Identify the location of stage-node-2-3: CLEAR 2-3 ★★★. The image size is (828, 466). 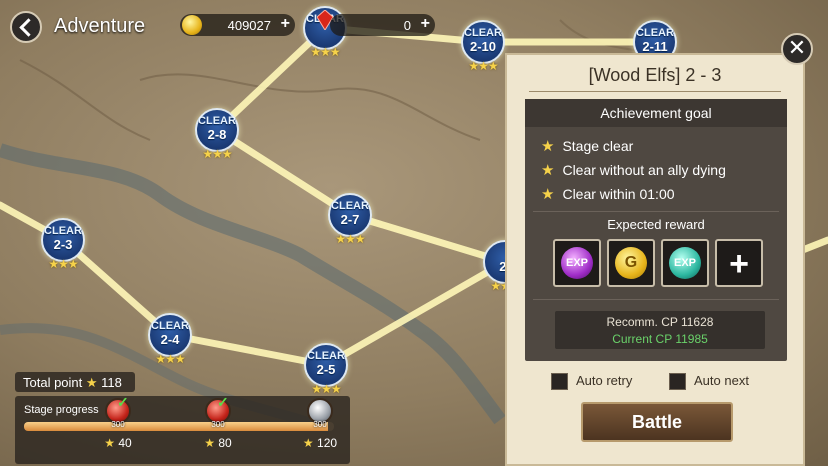
(63, 243).